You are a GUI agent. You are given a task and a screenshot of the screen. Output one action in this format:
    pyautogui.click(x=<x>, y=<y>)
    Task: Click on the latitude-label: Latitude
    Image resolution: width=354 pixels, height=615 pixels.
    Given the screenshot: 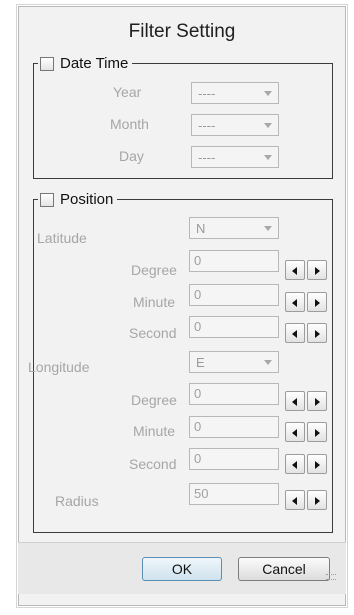 What is the action you would take?
    pyautogui.click(x=62, y=238)
    